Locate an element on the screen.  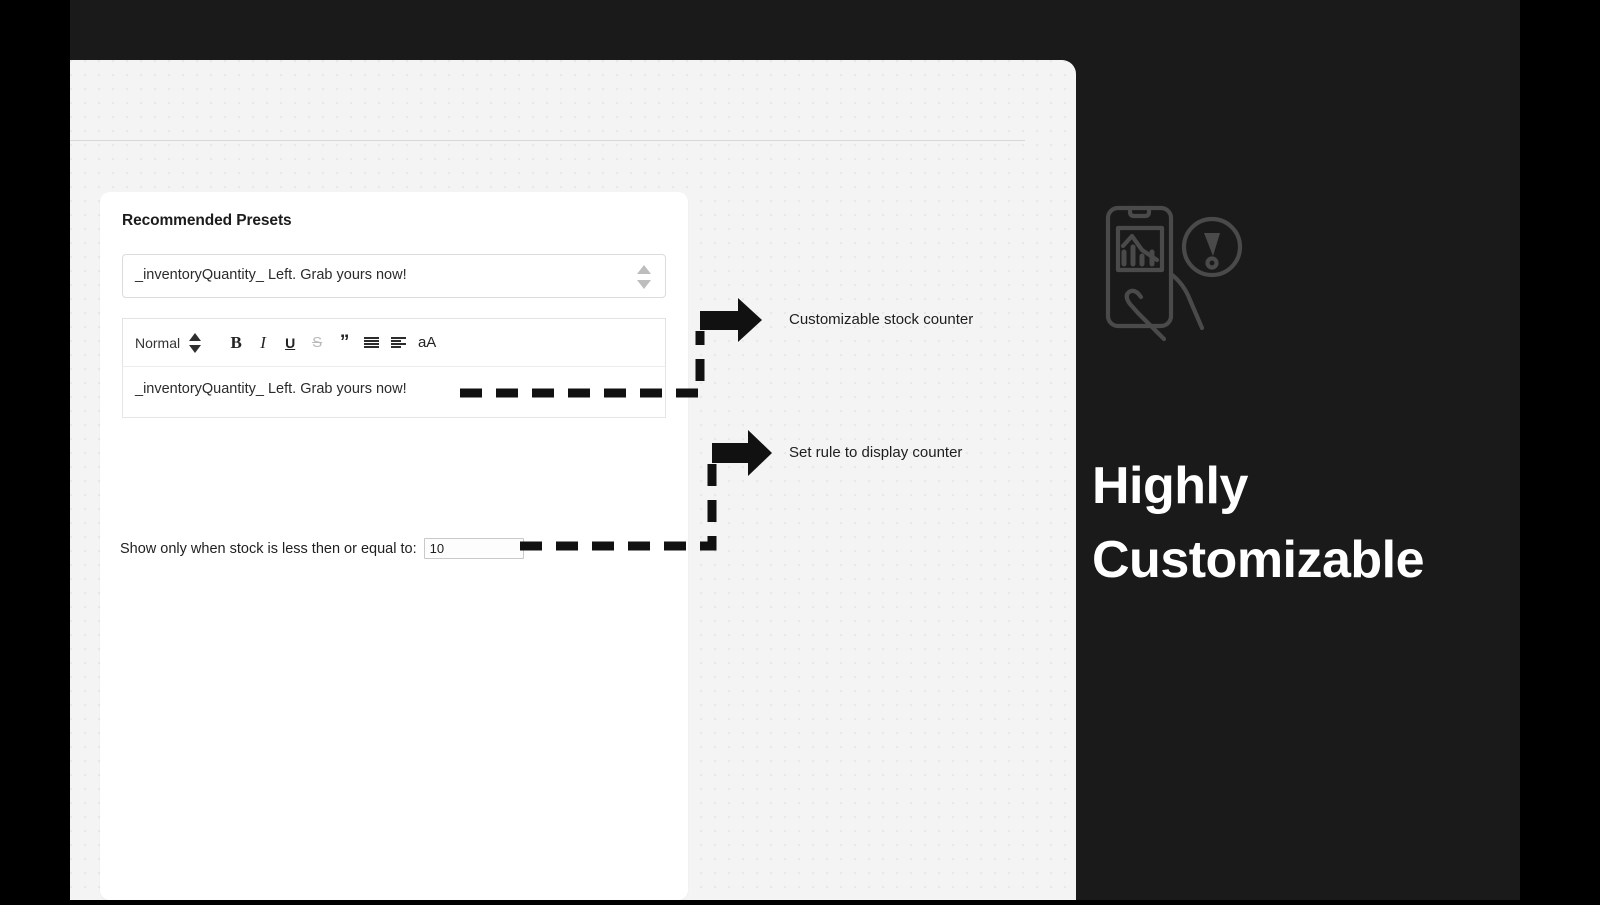
page-title: Recommended Presets is located at coordinates (207, 220).